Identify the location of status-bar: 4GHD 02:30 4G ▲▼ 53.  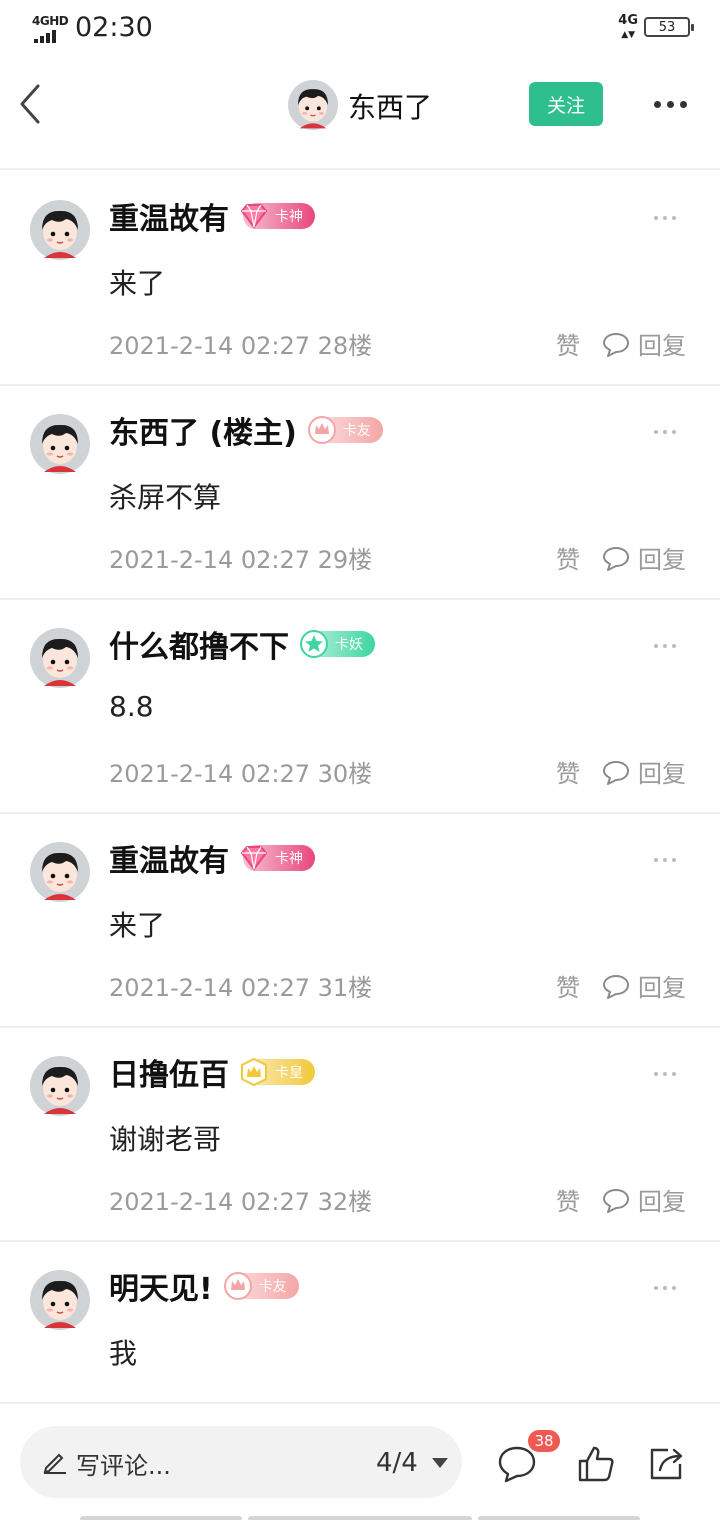
(360, 29).